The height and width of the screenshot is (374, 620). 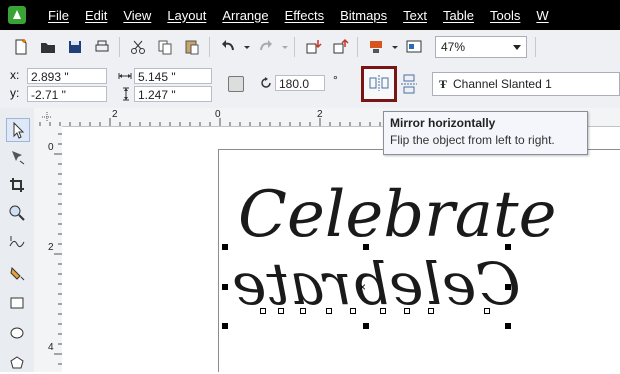 I want to click on menu-view: View, so click(x=137, y=15).